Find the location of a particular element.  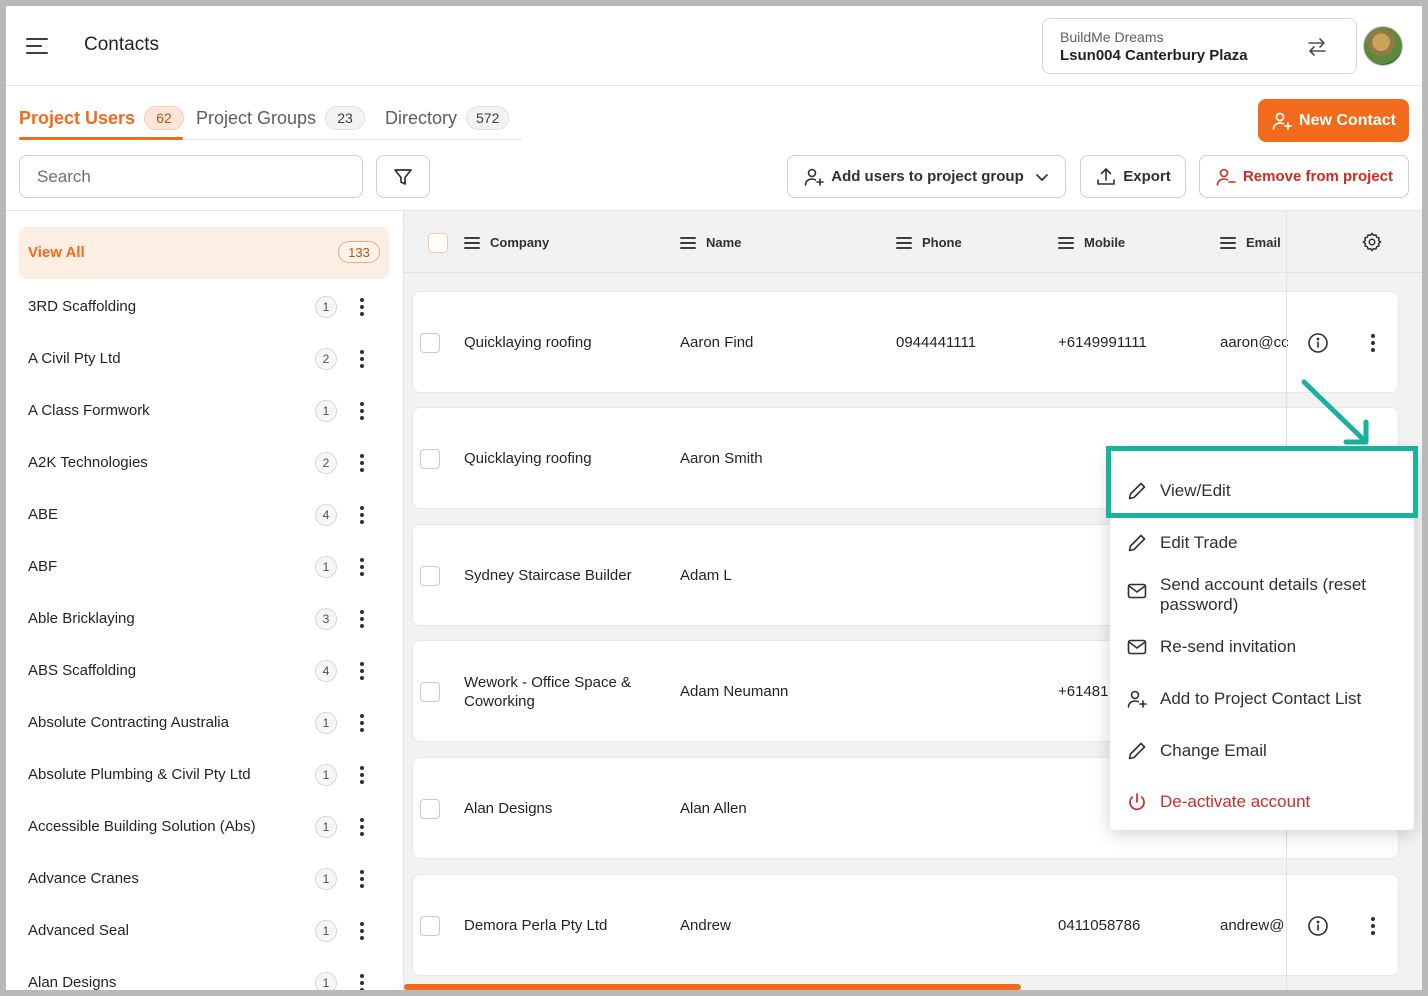

pencil-icon is located at coordinates (1137, 751).